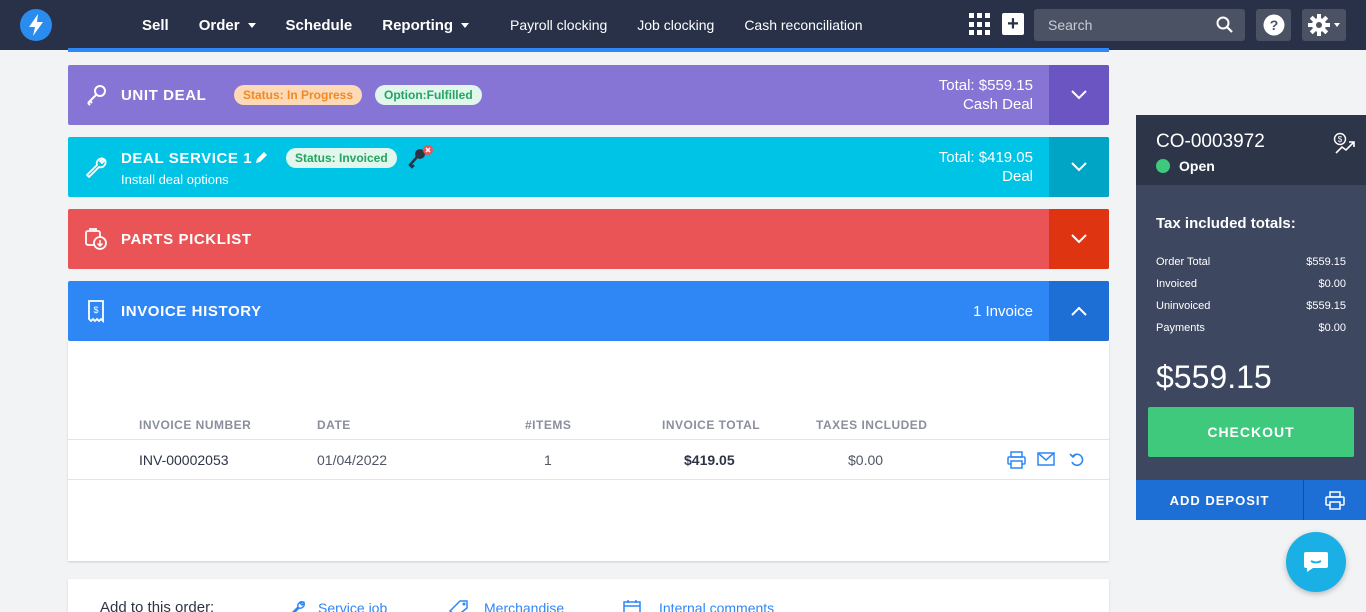  I want to click on add-merchandise-link: Merchandise, so click(506, 605).